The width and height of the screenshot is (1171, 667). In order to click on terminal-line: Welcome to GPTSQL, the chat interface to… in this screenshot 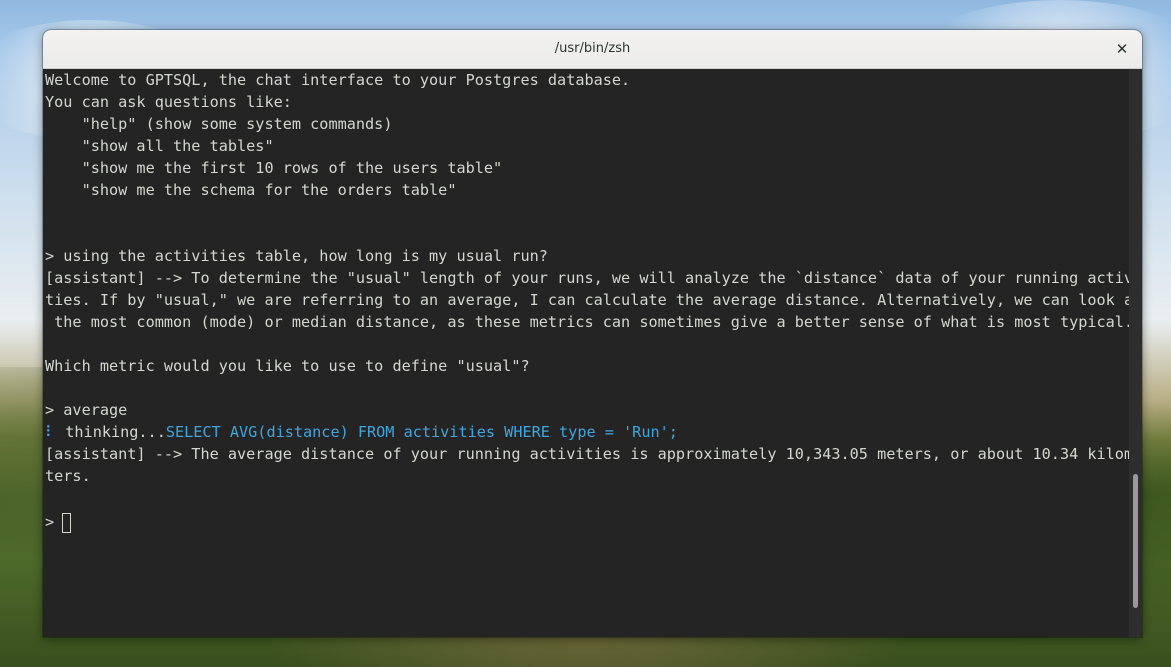, I will do `click(338, 80)`.